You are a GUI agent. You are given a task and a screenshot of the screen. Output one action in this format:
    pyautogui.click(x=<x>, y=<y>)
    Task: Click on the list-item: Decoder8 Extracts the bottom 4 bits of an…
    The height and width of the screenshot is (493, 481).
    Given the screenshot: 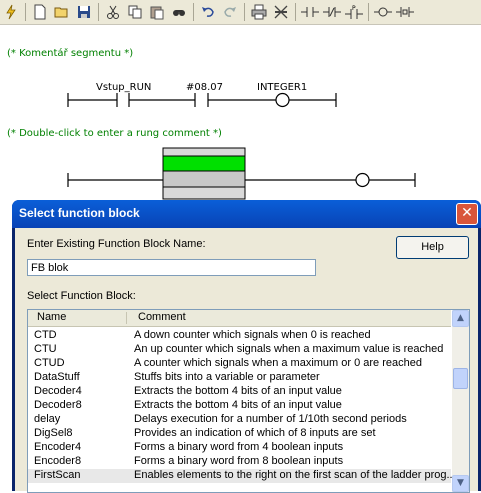 What is the action you would take?
    pyautogui.click(x=239, y=406)
    